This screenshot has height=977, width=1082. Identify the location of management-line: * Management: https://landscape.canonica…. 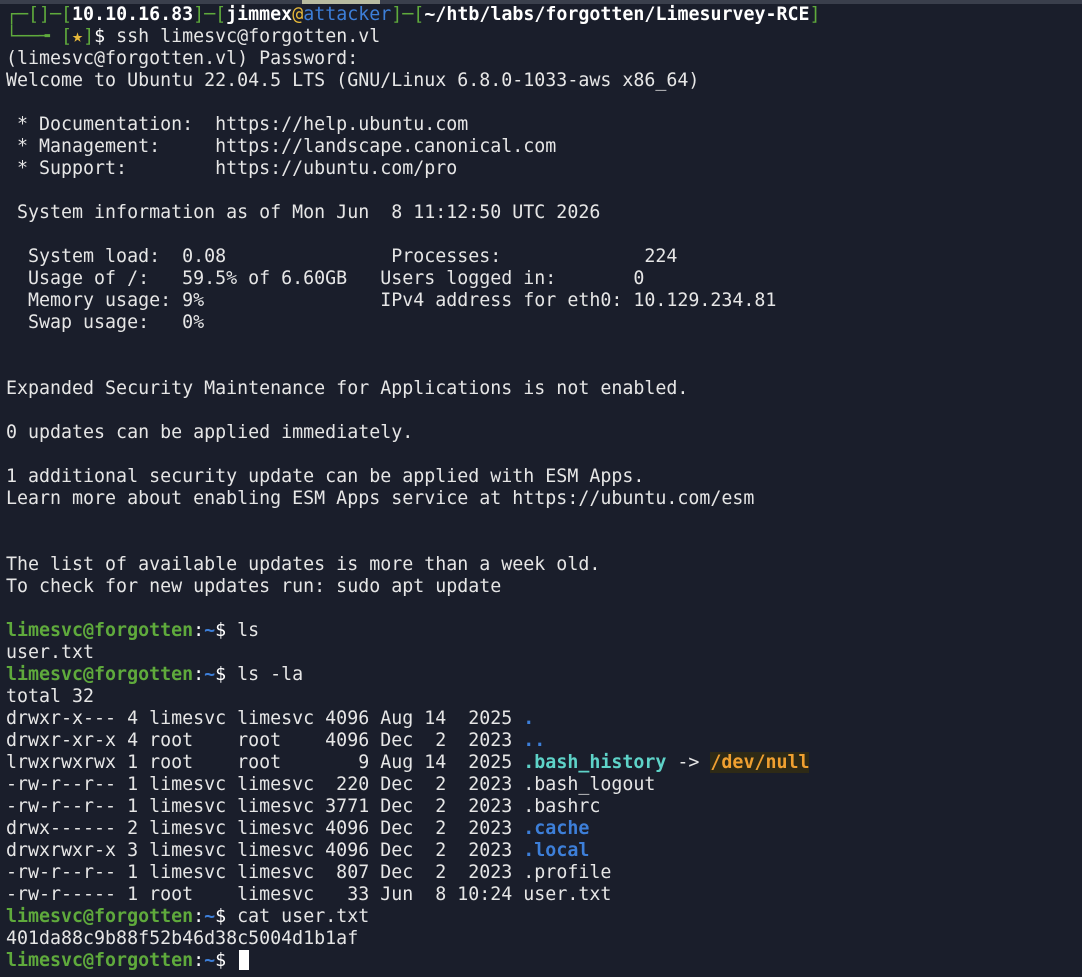
(281, 146).